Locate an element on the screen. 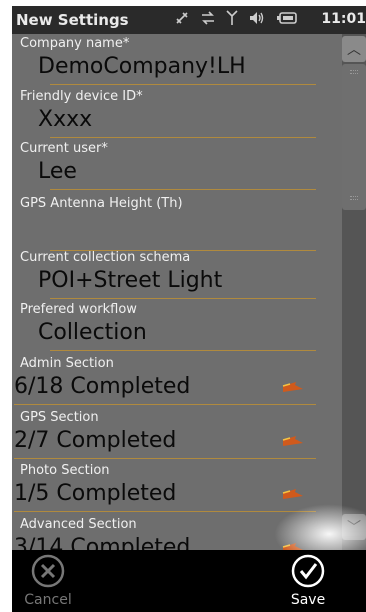  scroll-down-button: ﹀ is located at coordinates (354, 527).